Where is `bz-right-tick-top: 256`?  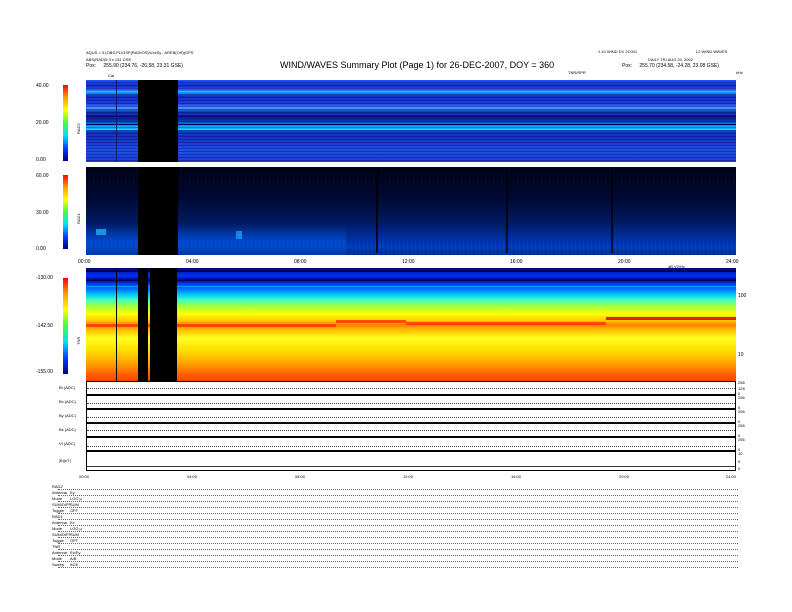
bz-right-tick-top: 256 is located at coordinates (741, 425).